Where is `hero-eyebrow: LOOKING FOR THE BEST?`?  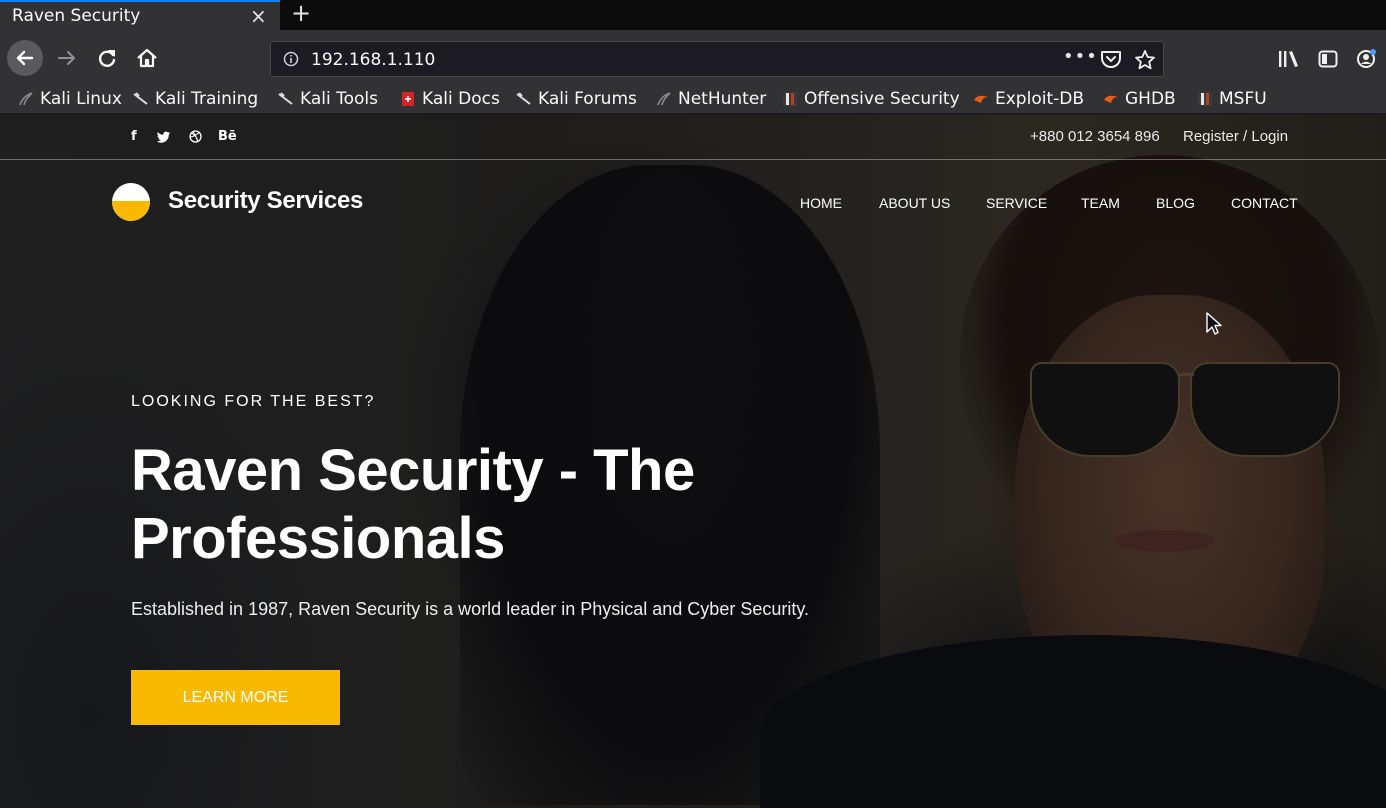 hero-eyebrow: LOOKING FOR THE BEST? is located at coordinates (253, 401).